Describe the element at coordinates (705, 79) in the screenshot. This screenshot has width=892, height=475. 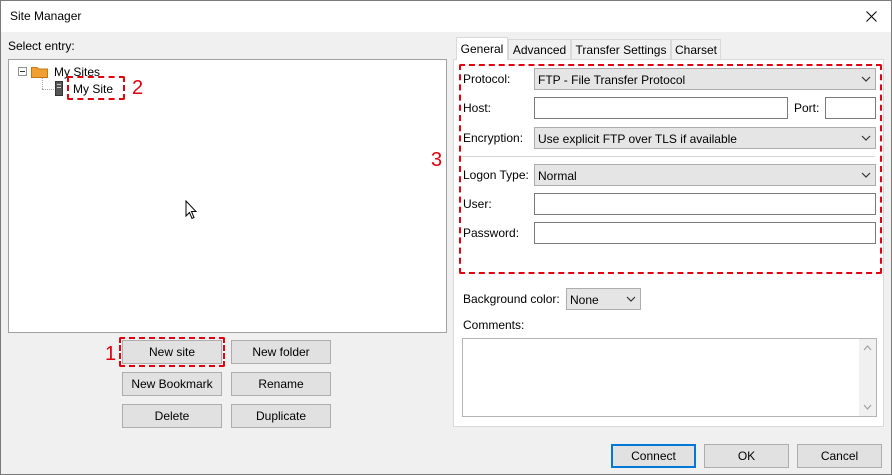
I see `protocol-select: FTP - File Transfer Protocol` at that location.